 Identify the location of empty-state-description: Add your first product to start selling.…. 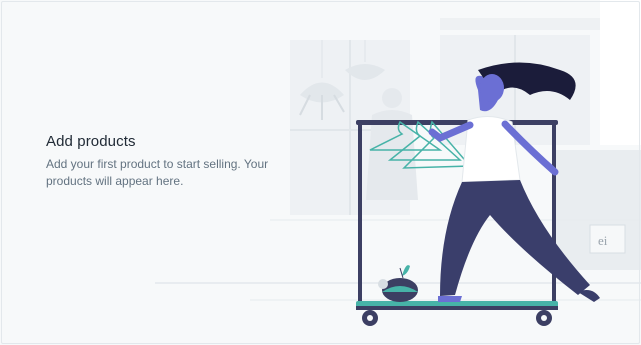
(157, 172).